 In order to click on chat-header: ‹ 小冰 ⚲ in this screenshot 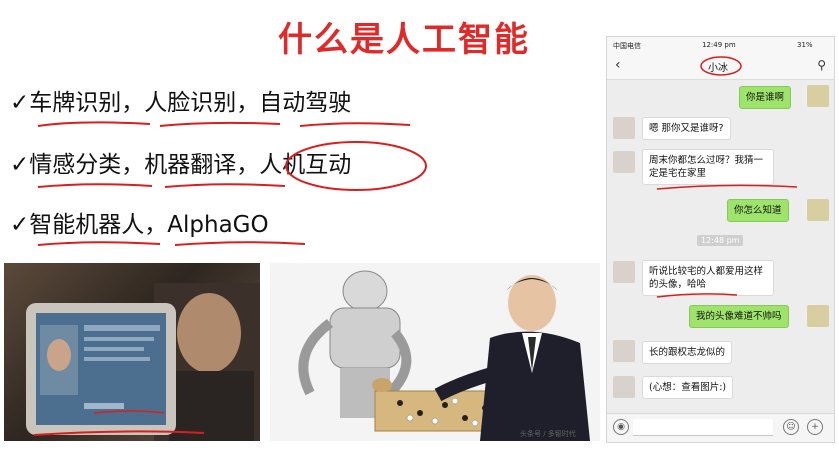, I will do `click(720, 66)`.